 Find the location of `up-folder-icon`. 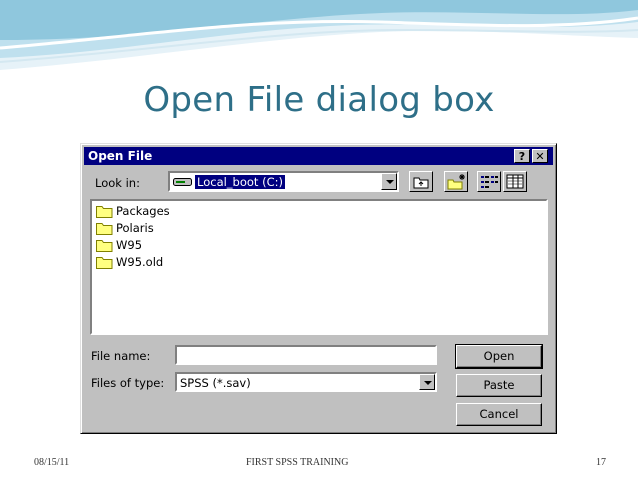

up-folder-icon is located at coordinates (421, 183).